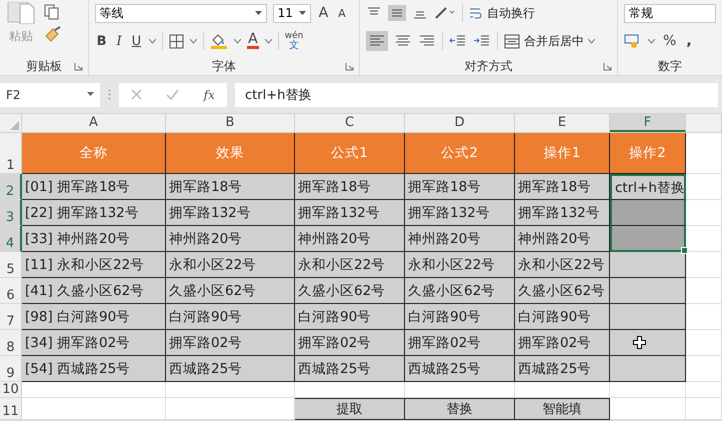  I want to click on row-header: 10, so click(11, 390).